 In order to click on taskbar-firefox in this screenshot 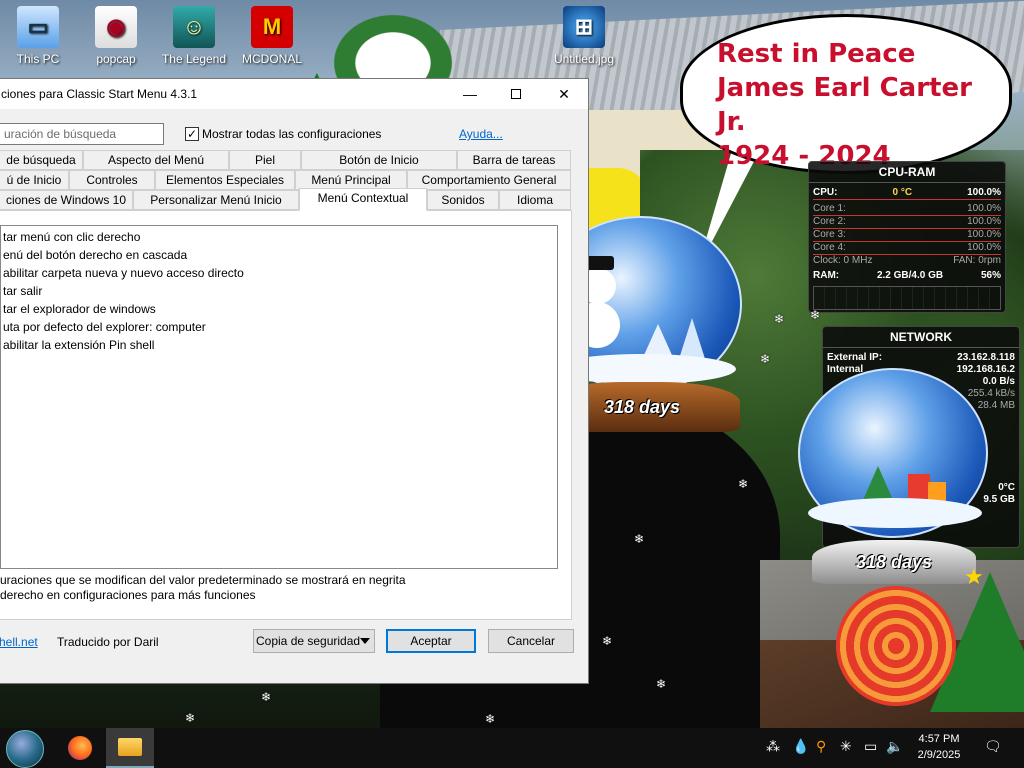, I will do `click(80, 748)`.